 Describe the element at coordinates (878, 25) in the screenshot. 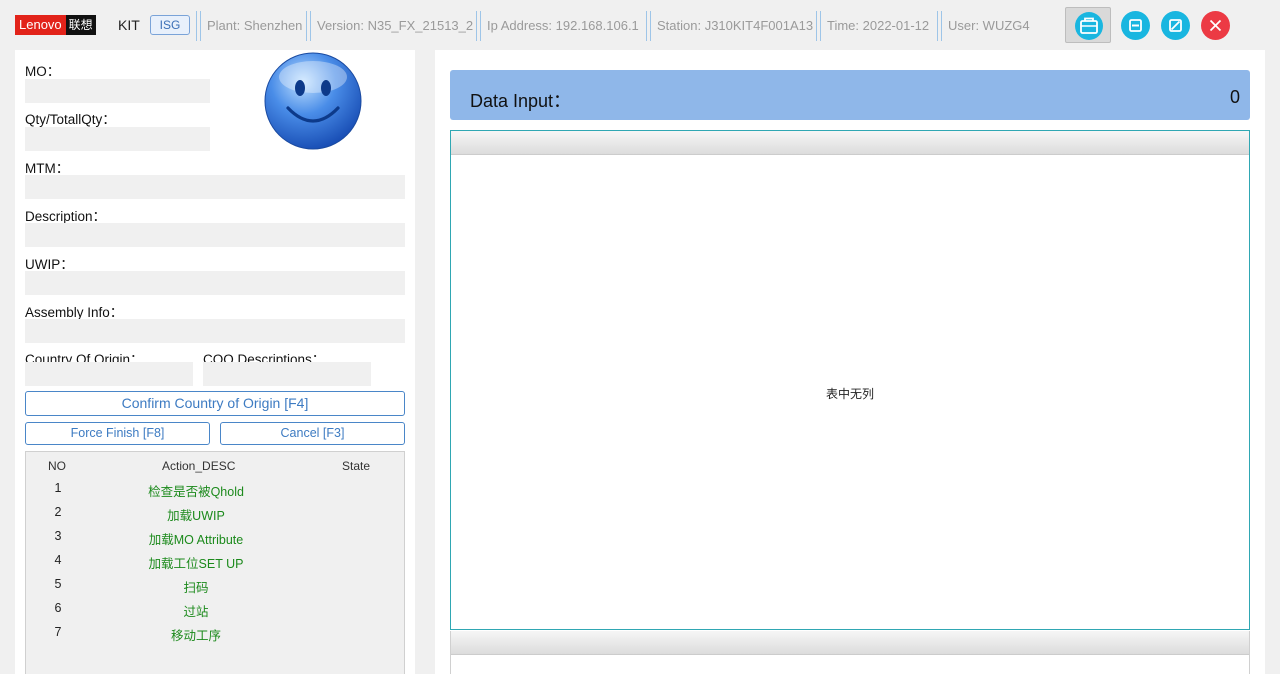

I see `time-info: Time: 2022-01-12` at that location.